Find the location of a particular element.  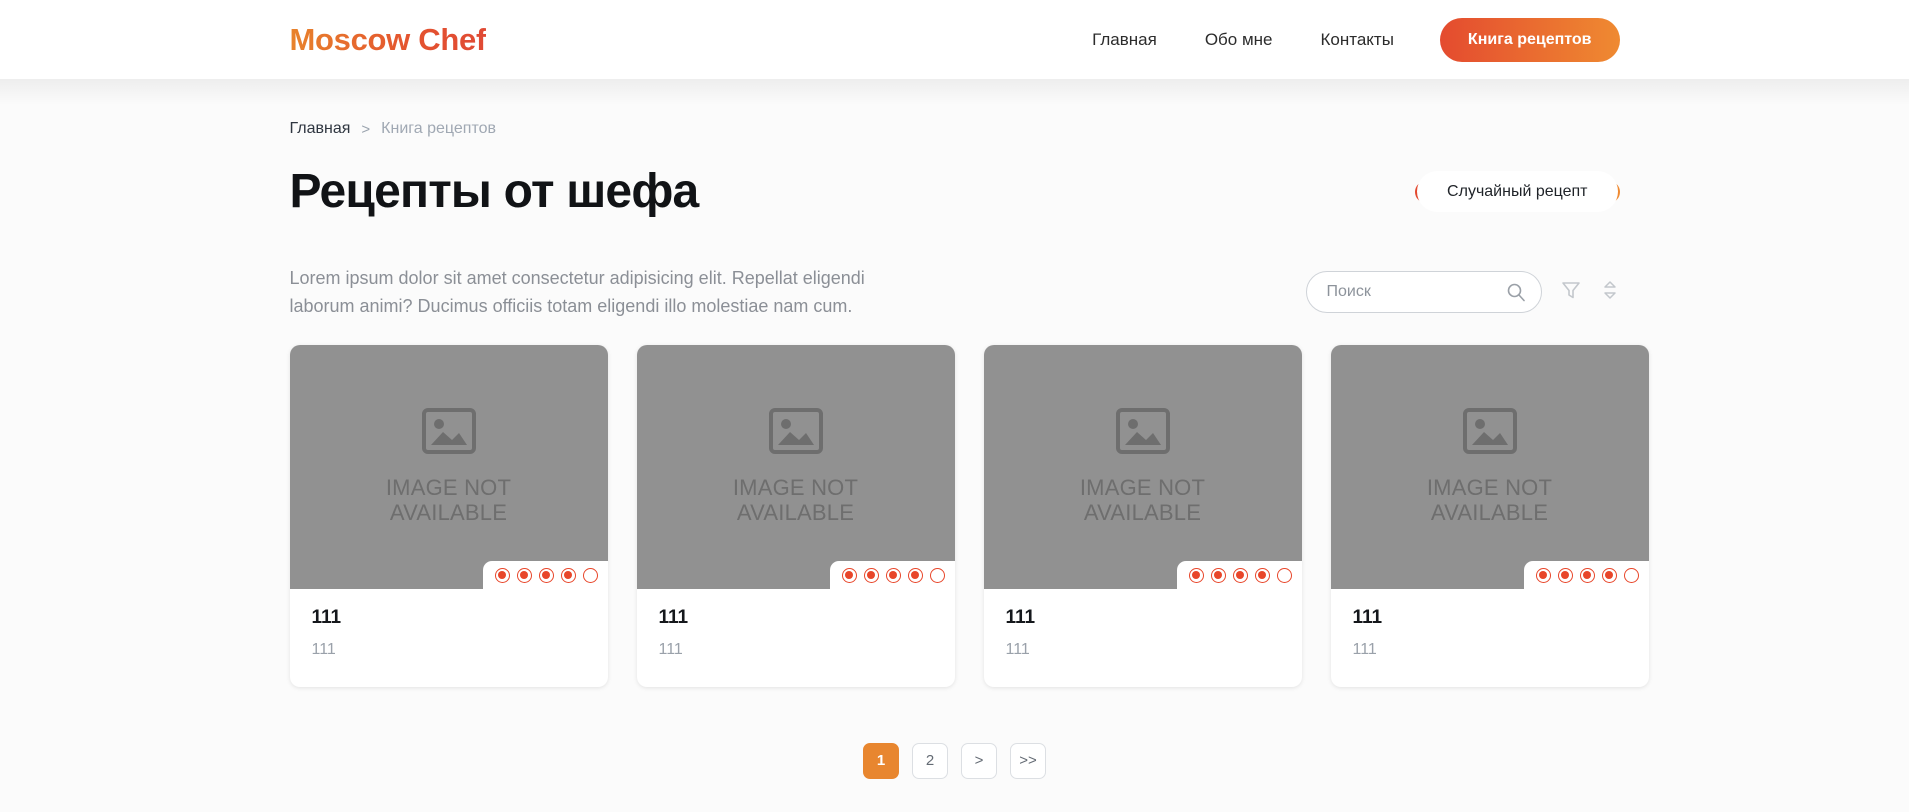

random-recipe-button-border: Случайный рецепт is located at coordinates (1517, 191).